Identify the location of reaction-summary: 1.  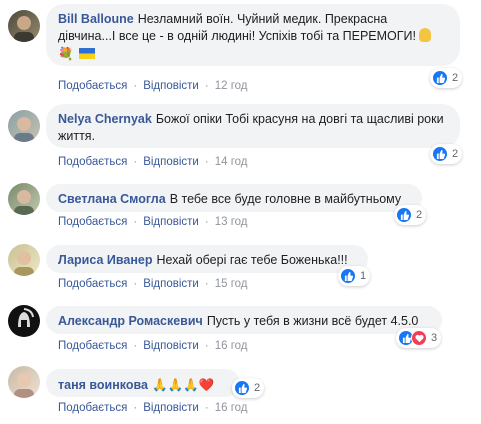
(354, 276).